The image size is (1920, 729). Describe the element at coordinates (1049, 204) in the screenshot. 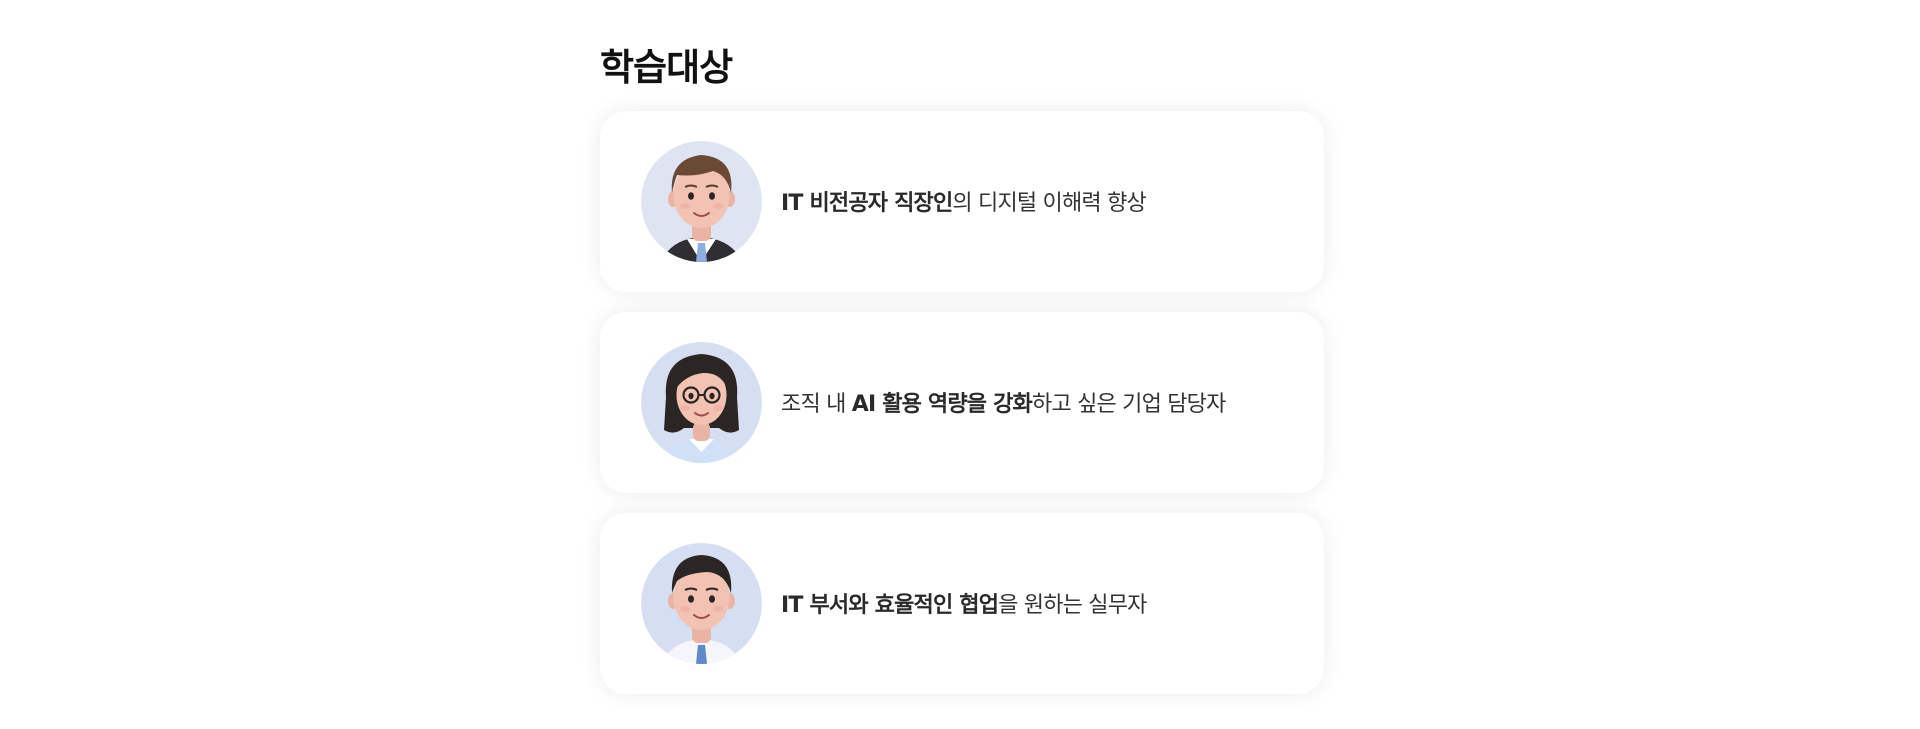

I see `target-text-1-post: 의 디지털 이해력 향상` at that location.